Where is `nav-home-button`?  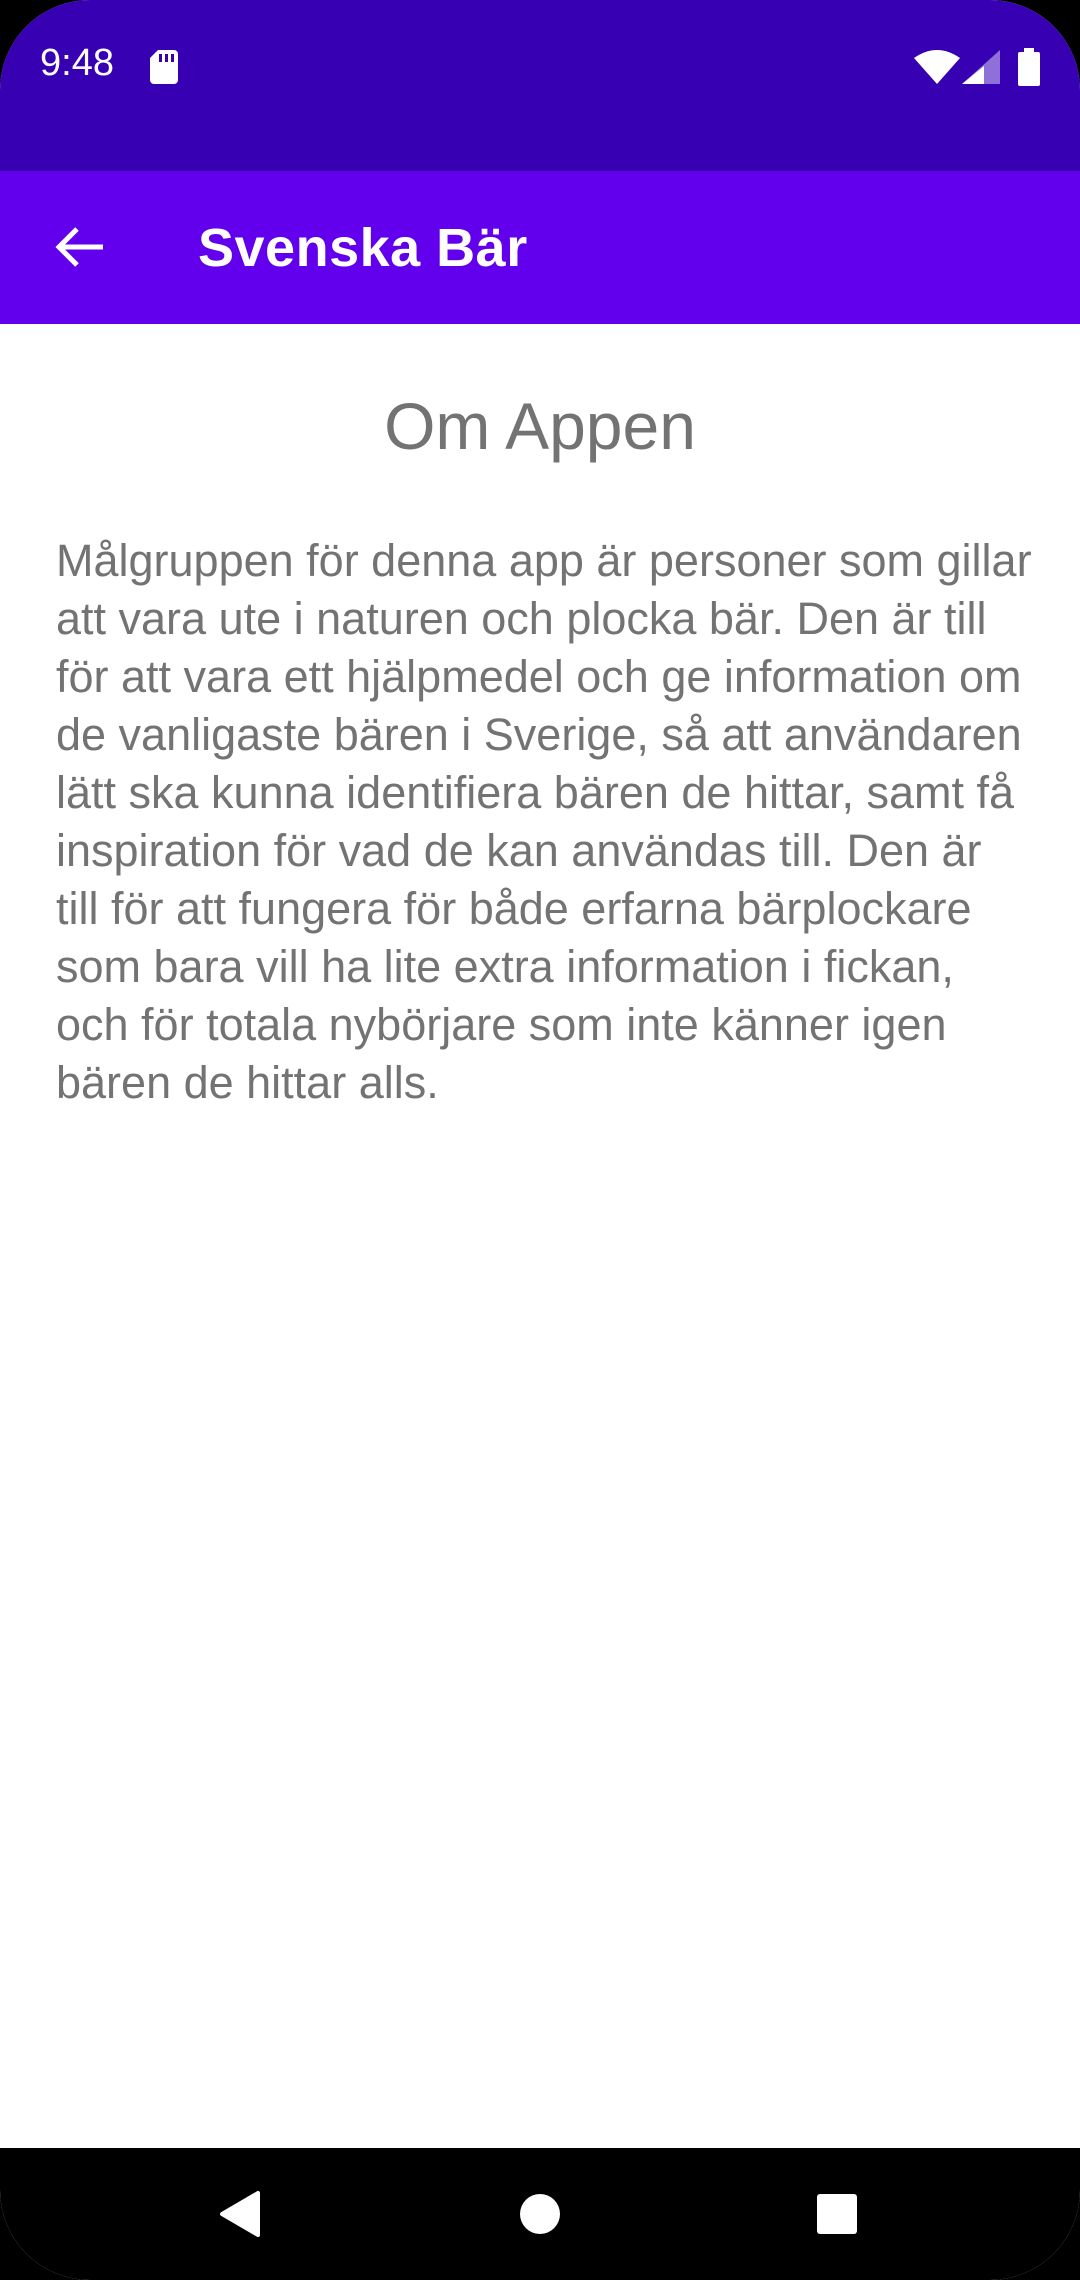 nav-home-button is located at coordinates (540, 2214).